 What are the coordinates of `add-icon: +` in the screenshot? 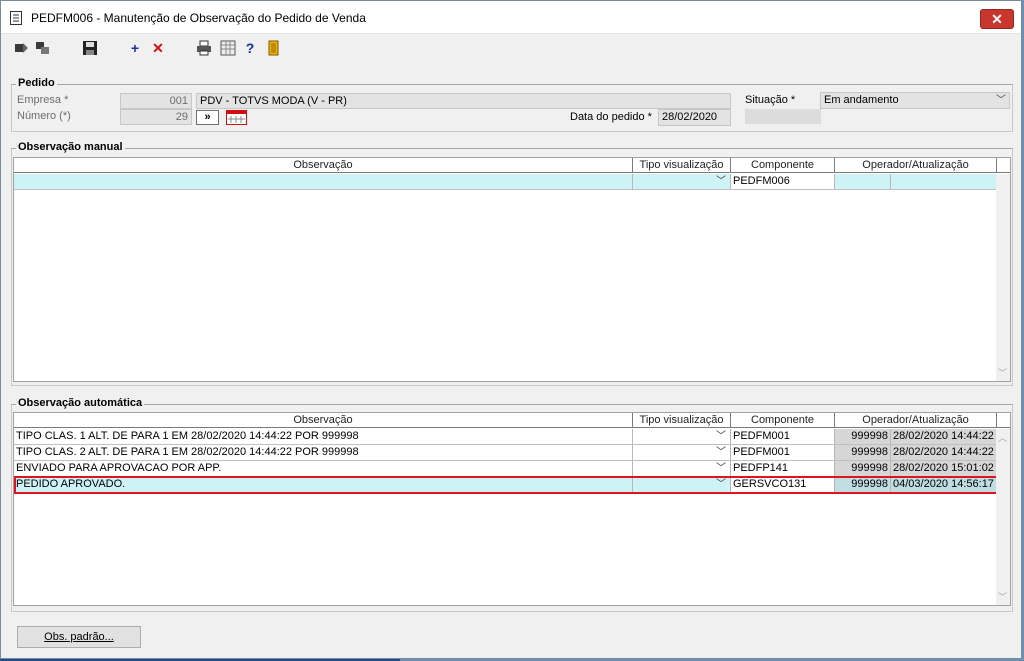 It's located at (135, 48).